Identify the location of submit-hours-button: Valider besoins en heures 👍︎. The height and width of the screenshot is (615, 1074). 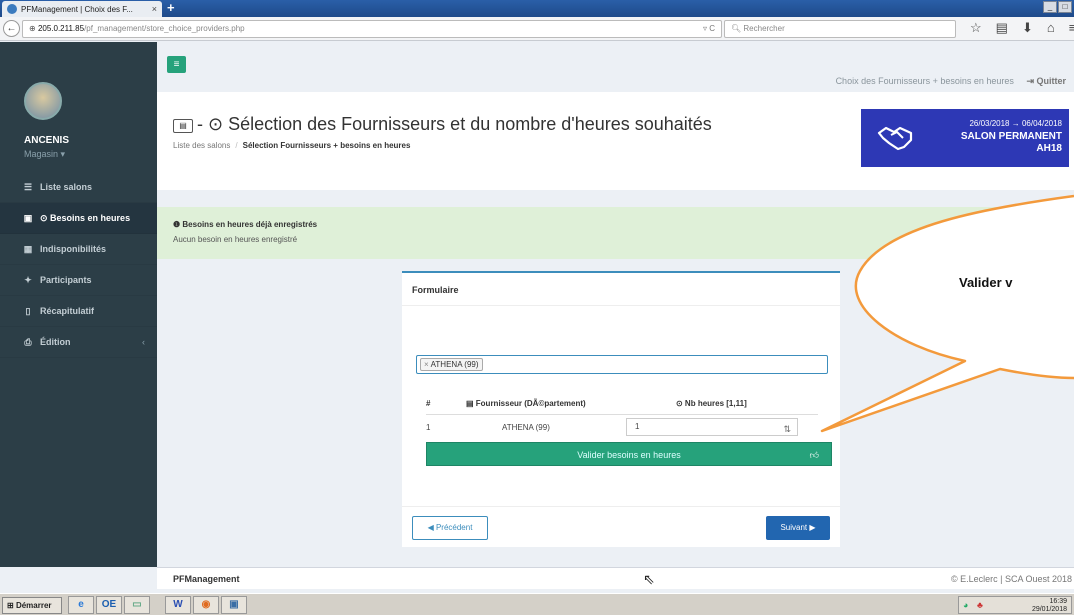
(629, 454).